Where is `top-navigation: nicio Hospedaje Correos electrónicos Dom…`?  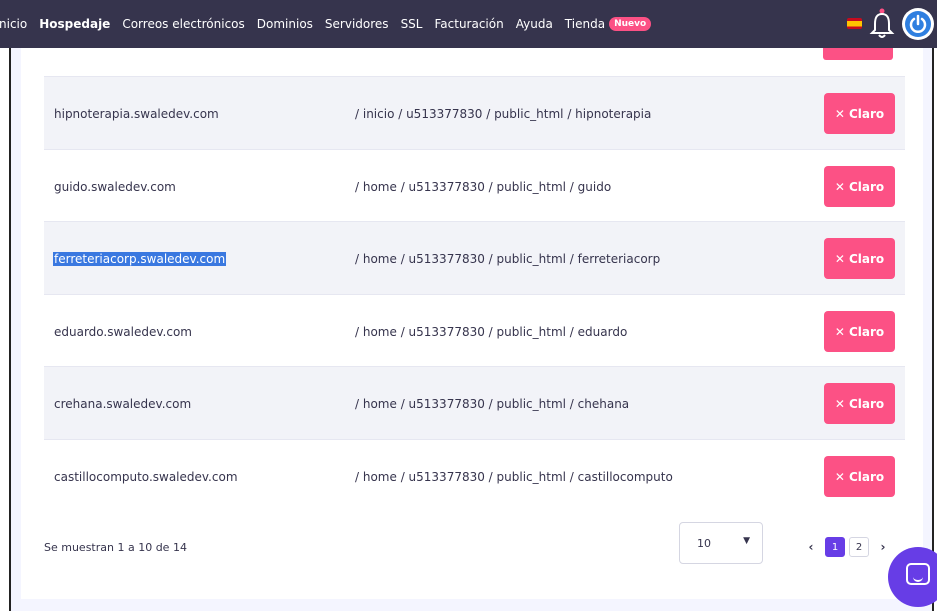
top-navigation: nicio Hospedaje Correos electrónicos Dom… is located at coordinates (468, 24).